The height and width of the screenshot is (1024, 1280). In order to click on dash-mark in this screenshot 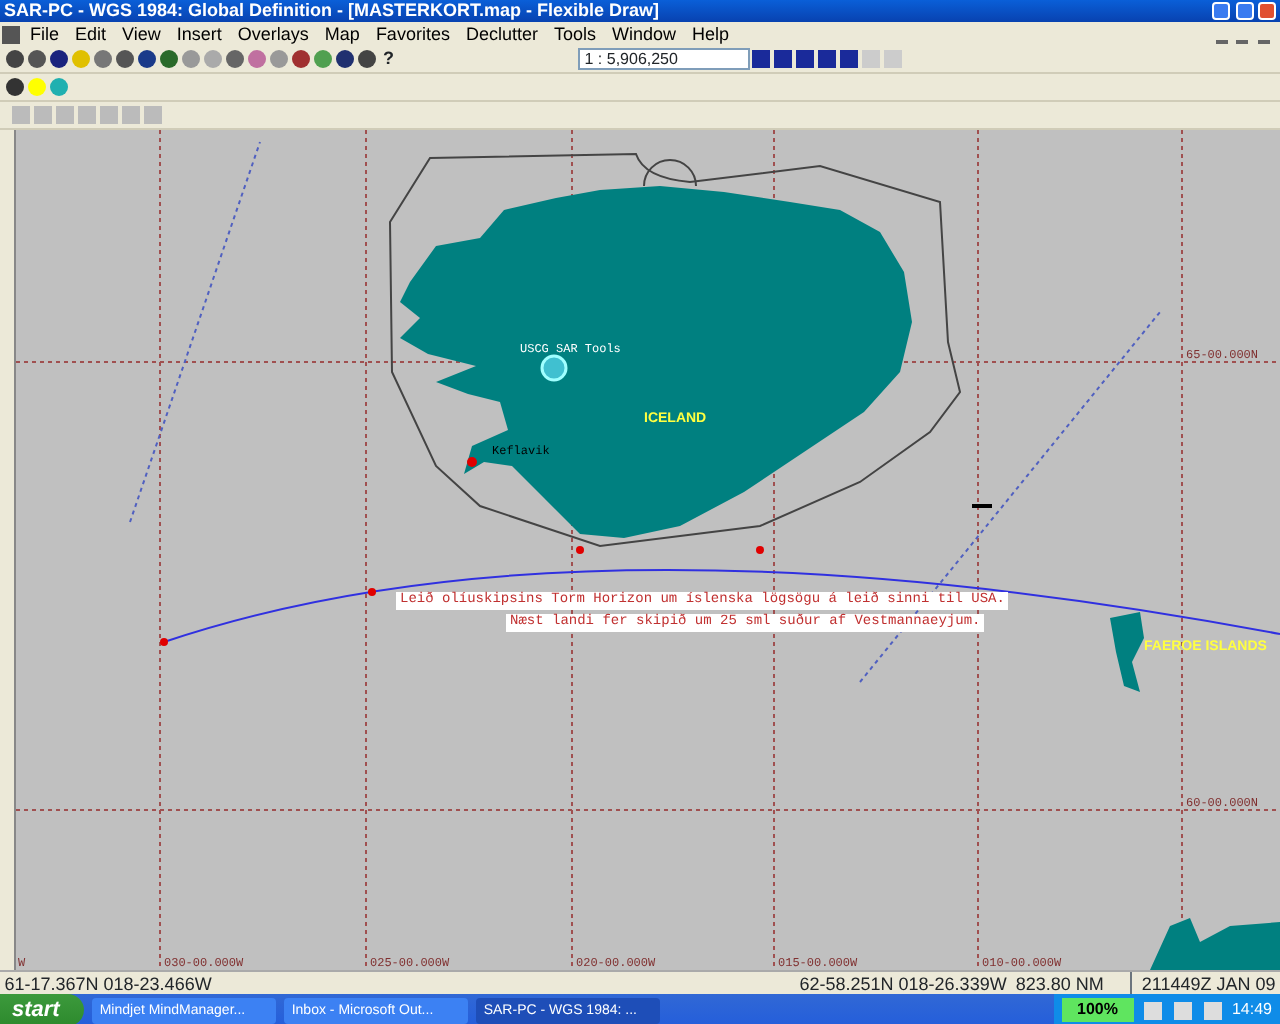, I will do `click(982, 506)`.